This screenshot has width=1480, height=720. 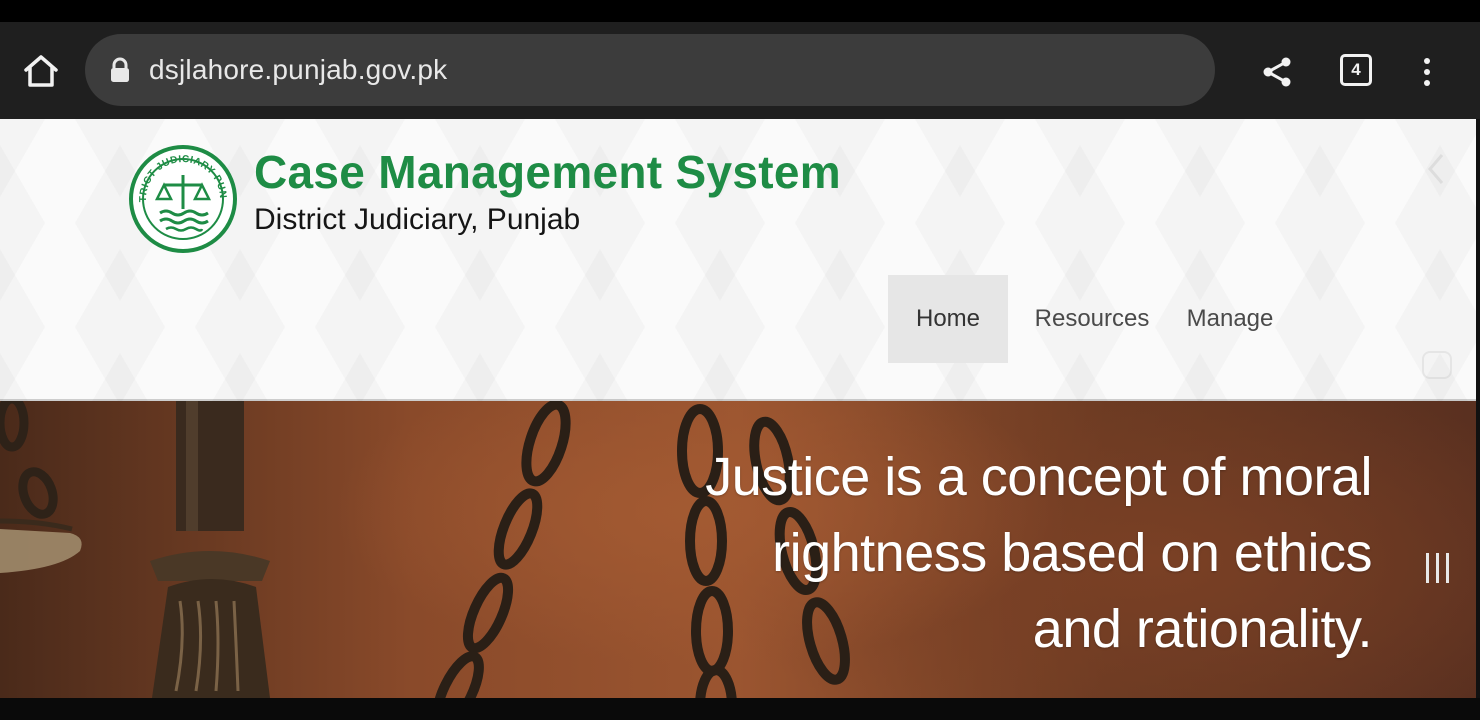 What do you see at coordinates (1478, 408) in the screenshot?
I see `screen-edge` at bounding box center [1478, 408].